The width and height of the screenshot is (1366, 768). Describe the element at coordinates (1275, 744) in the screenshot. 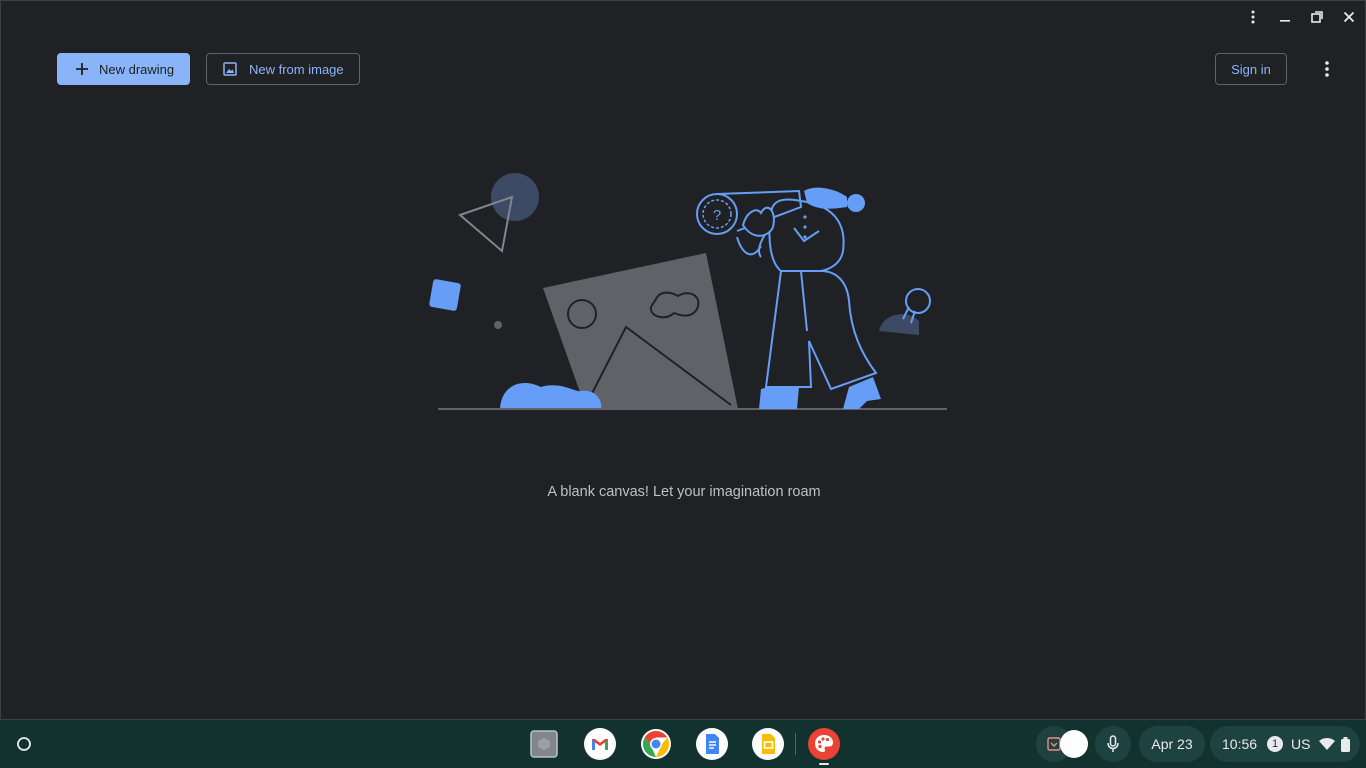

I see `notification-badge: 1` at that location.